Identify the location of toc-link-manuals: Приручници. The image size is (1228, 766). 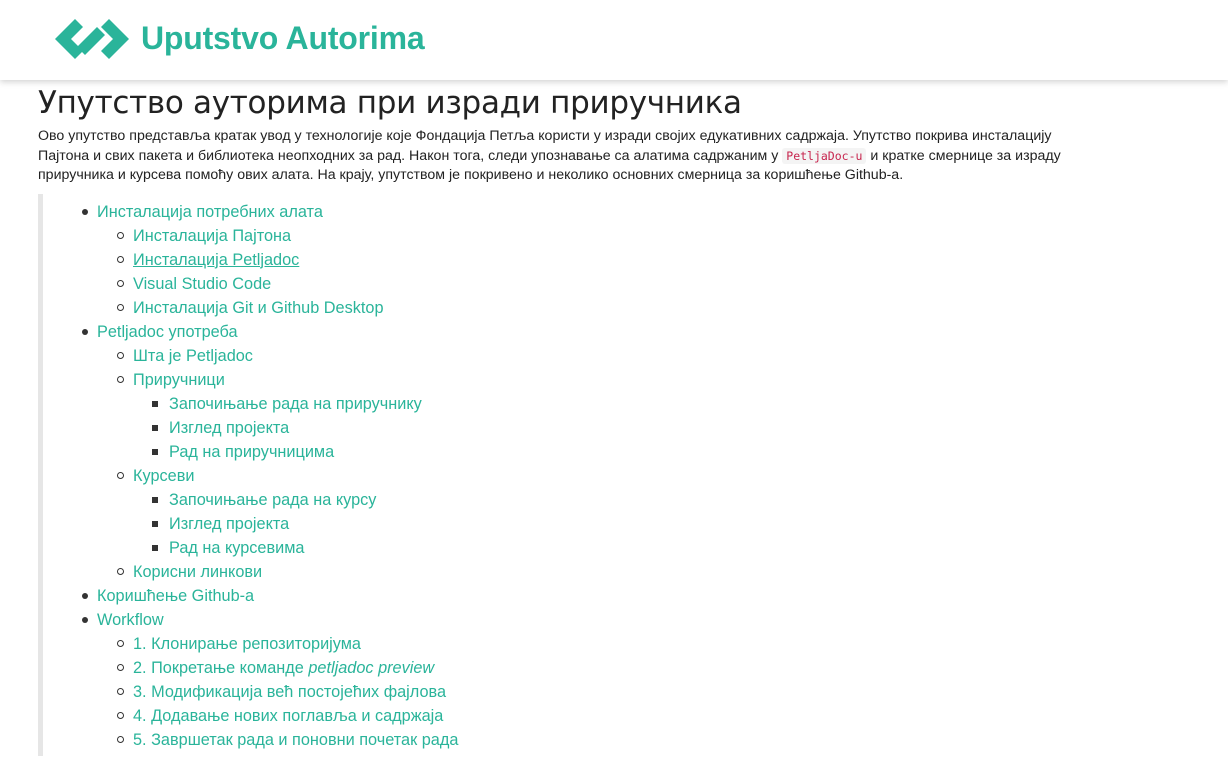
(179, 380).